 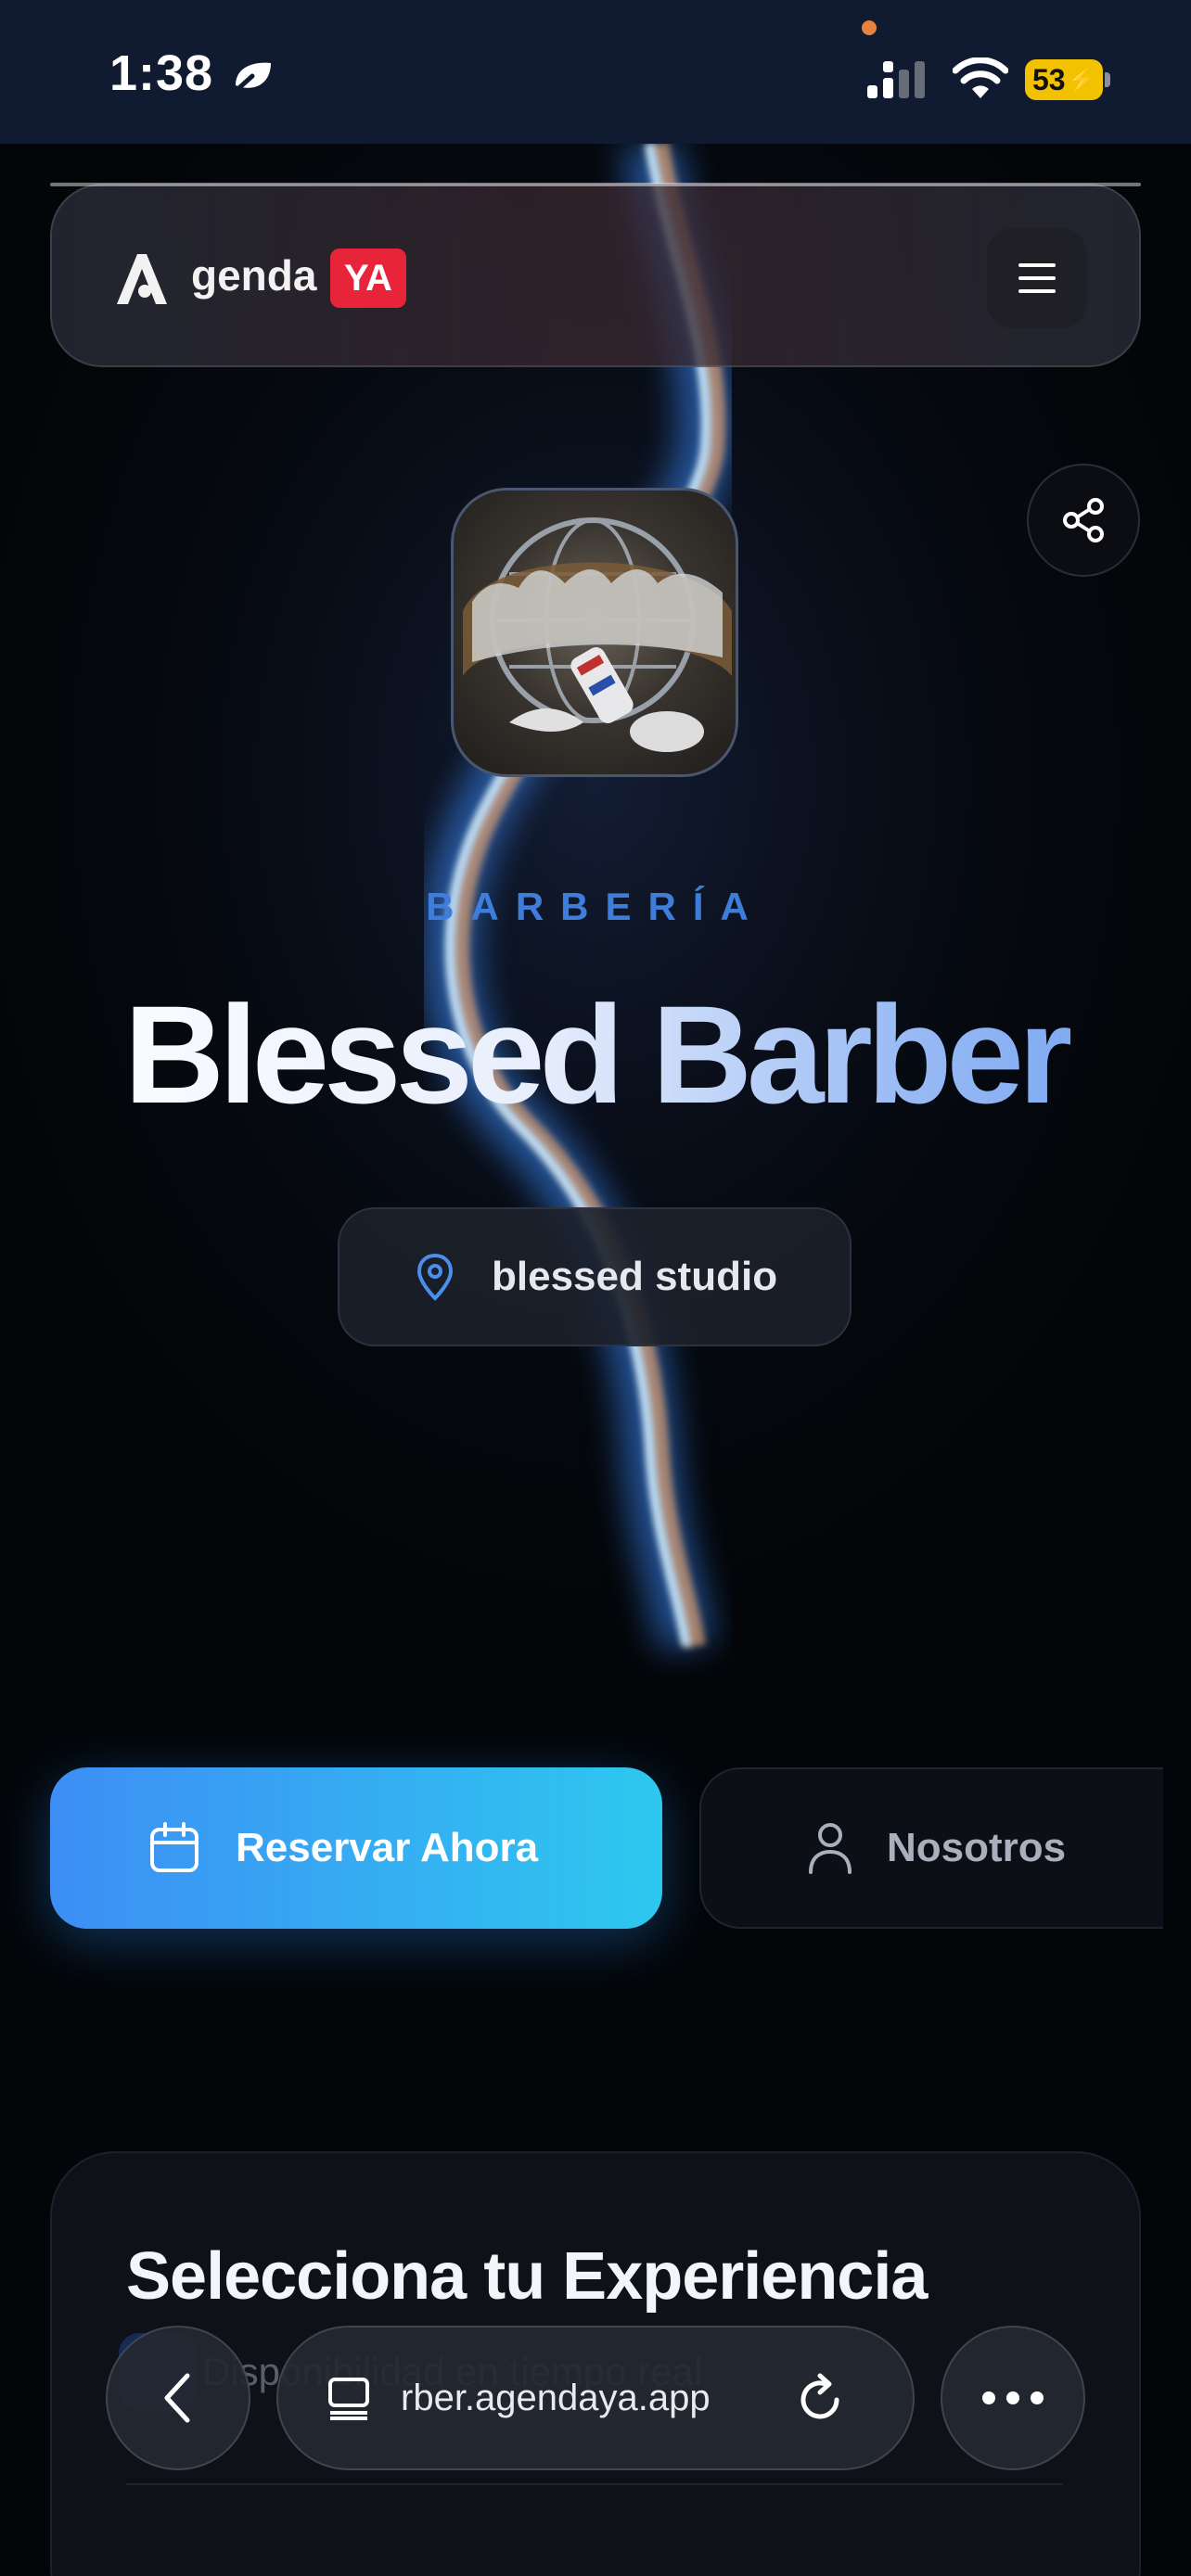 I want to click on user-icon, so click(x=830, y=1848).